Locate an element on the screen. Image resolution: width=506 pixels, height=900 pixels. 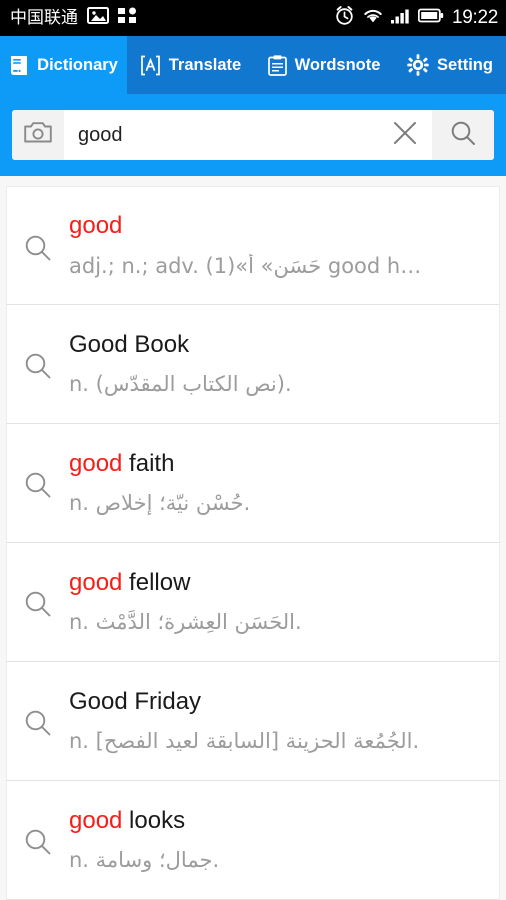
result-title-highlight-5: good is located at coordinates (96, 820).